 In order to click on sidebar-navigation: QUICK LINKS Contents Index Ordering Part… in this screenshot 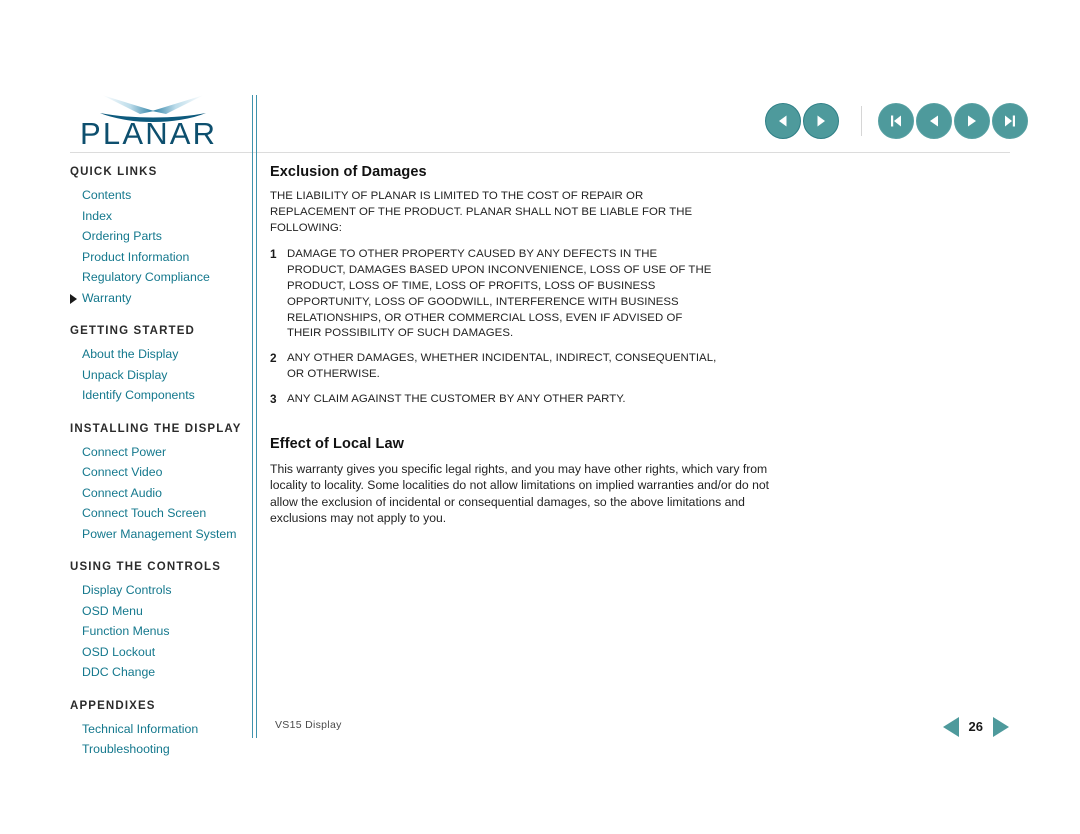, I will do `click(160, 462)`.